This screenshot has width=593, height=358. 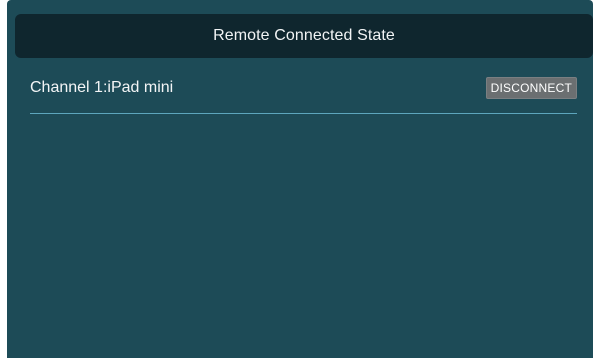 I want to click on channel-divider, so click(x=303, y=113).